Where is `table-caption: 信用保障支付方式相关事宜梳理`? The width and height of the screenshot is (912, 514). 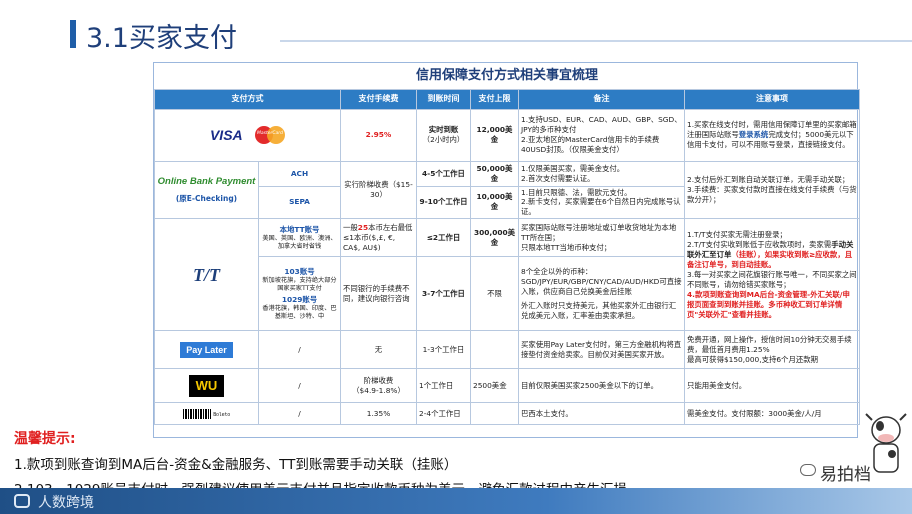 table-caption: 信用保障支付方式相关事宜梳理 is located at coordinates (507, 76).